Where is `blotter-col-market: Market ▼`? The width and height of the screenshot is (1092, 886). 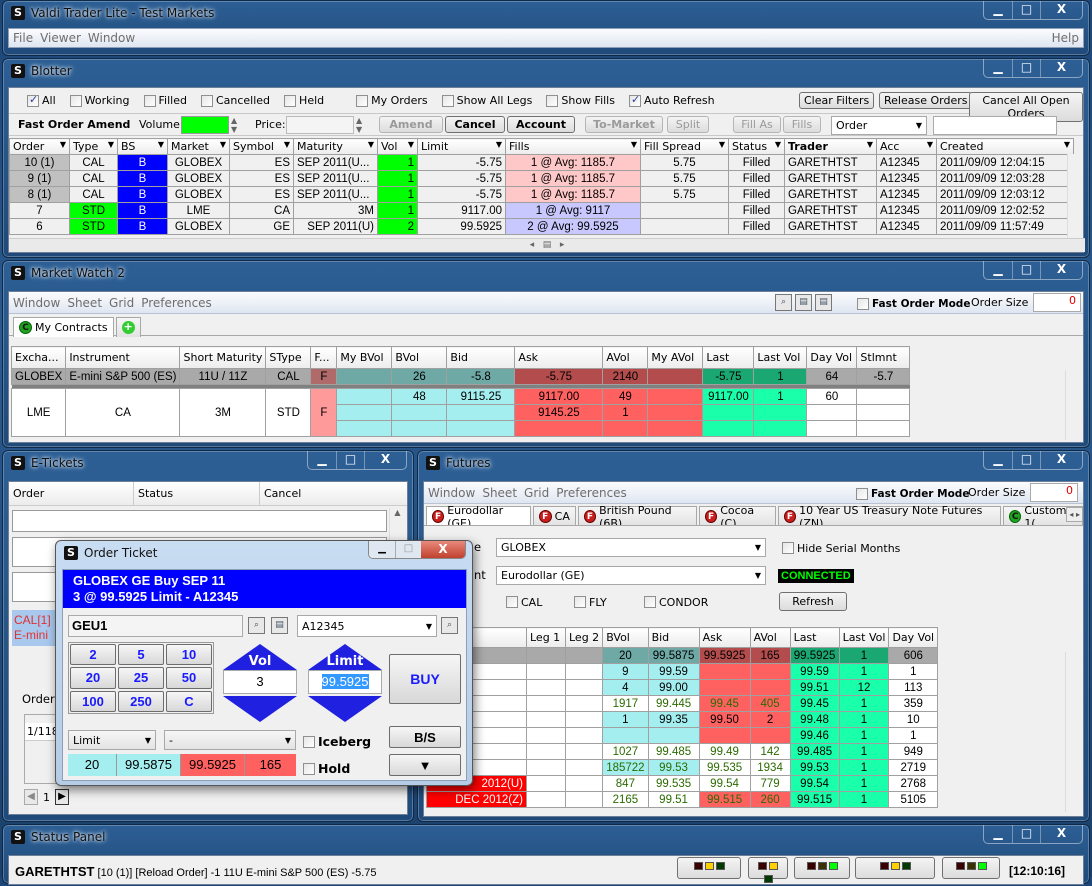 blotter-col-market: Market ▼ is located at coordinates (198, 146).